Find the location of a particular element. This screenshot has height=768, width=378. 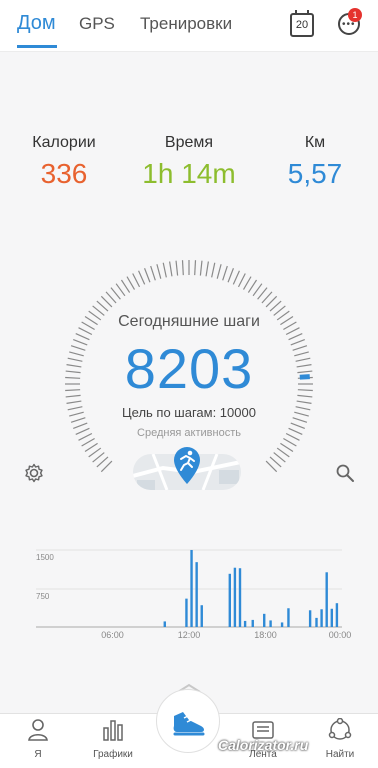

calories-value: 336 is located at coordinates (64, 173).